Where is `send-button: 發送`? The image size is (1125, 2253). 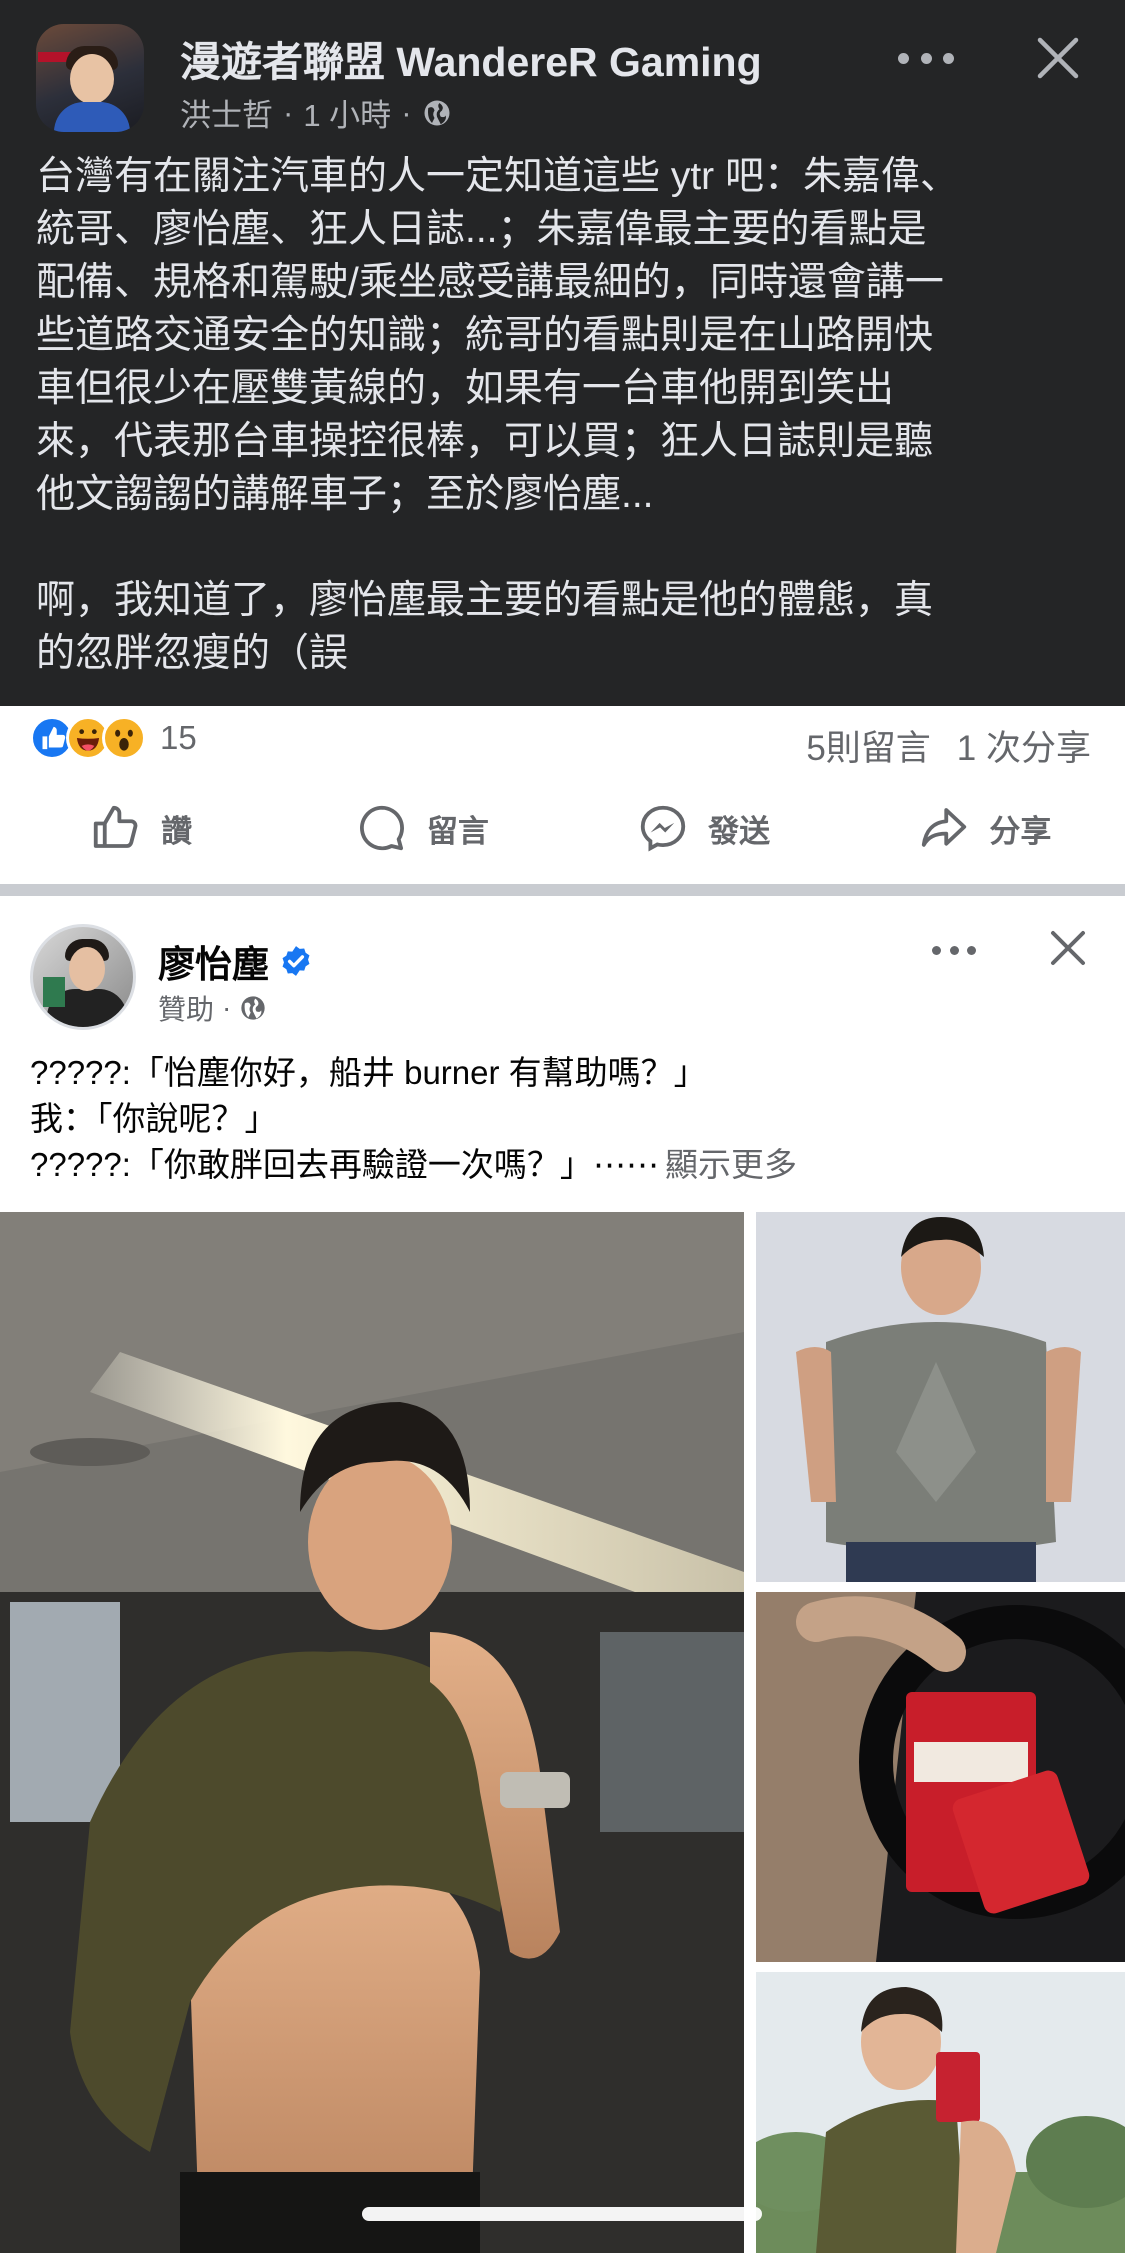
send-button: 發送 is located at coordinates (703, 828).